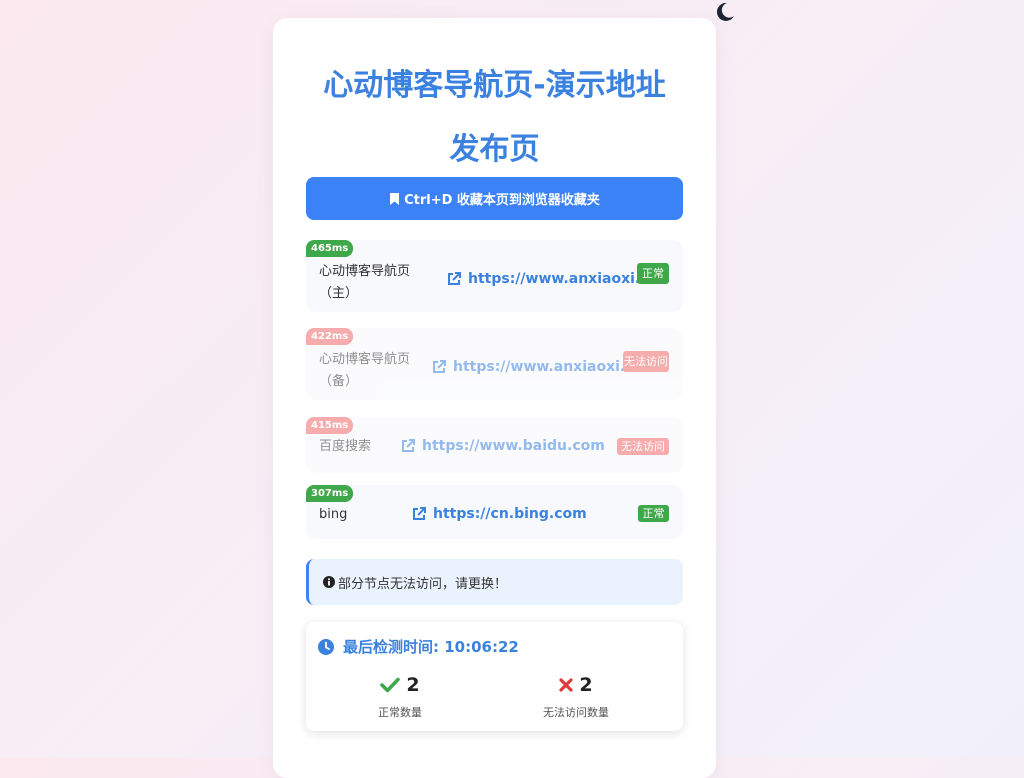  I want to click on fail-stat: 2 无法访问数量, so click(576, 696).